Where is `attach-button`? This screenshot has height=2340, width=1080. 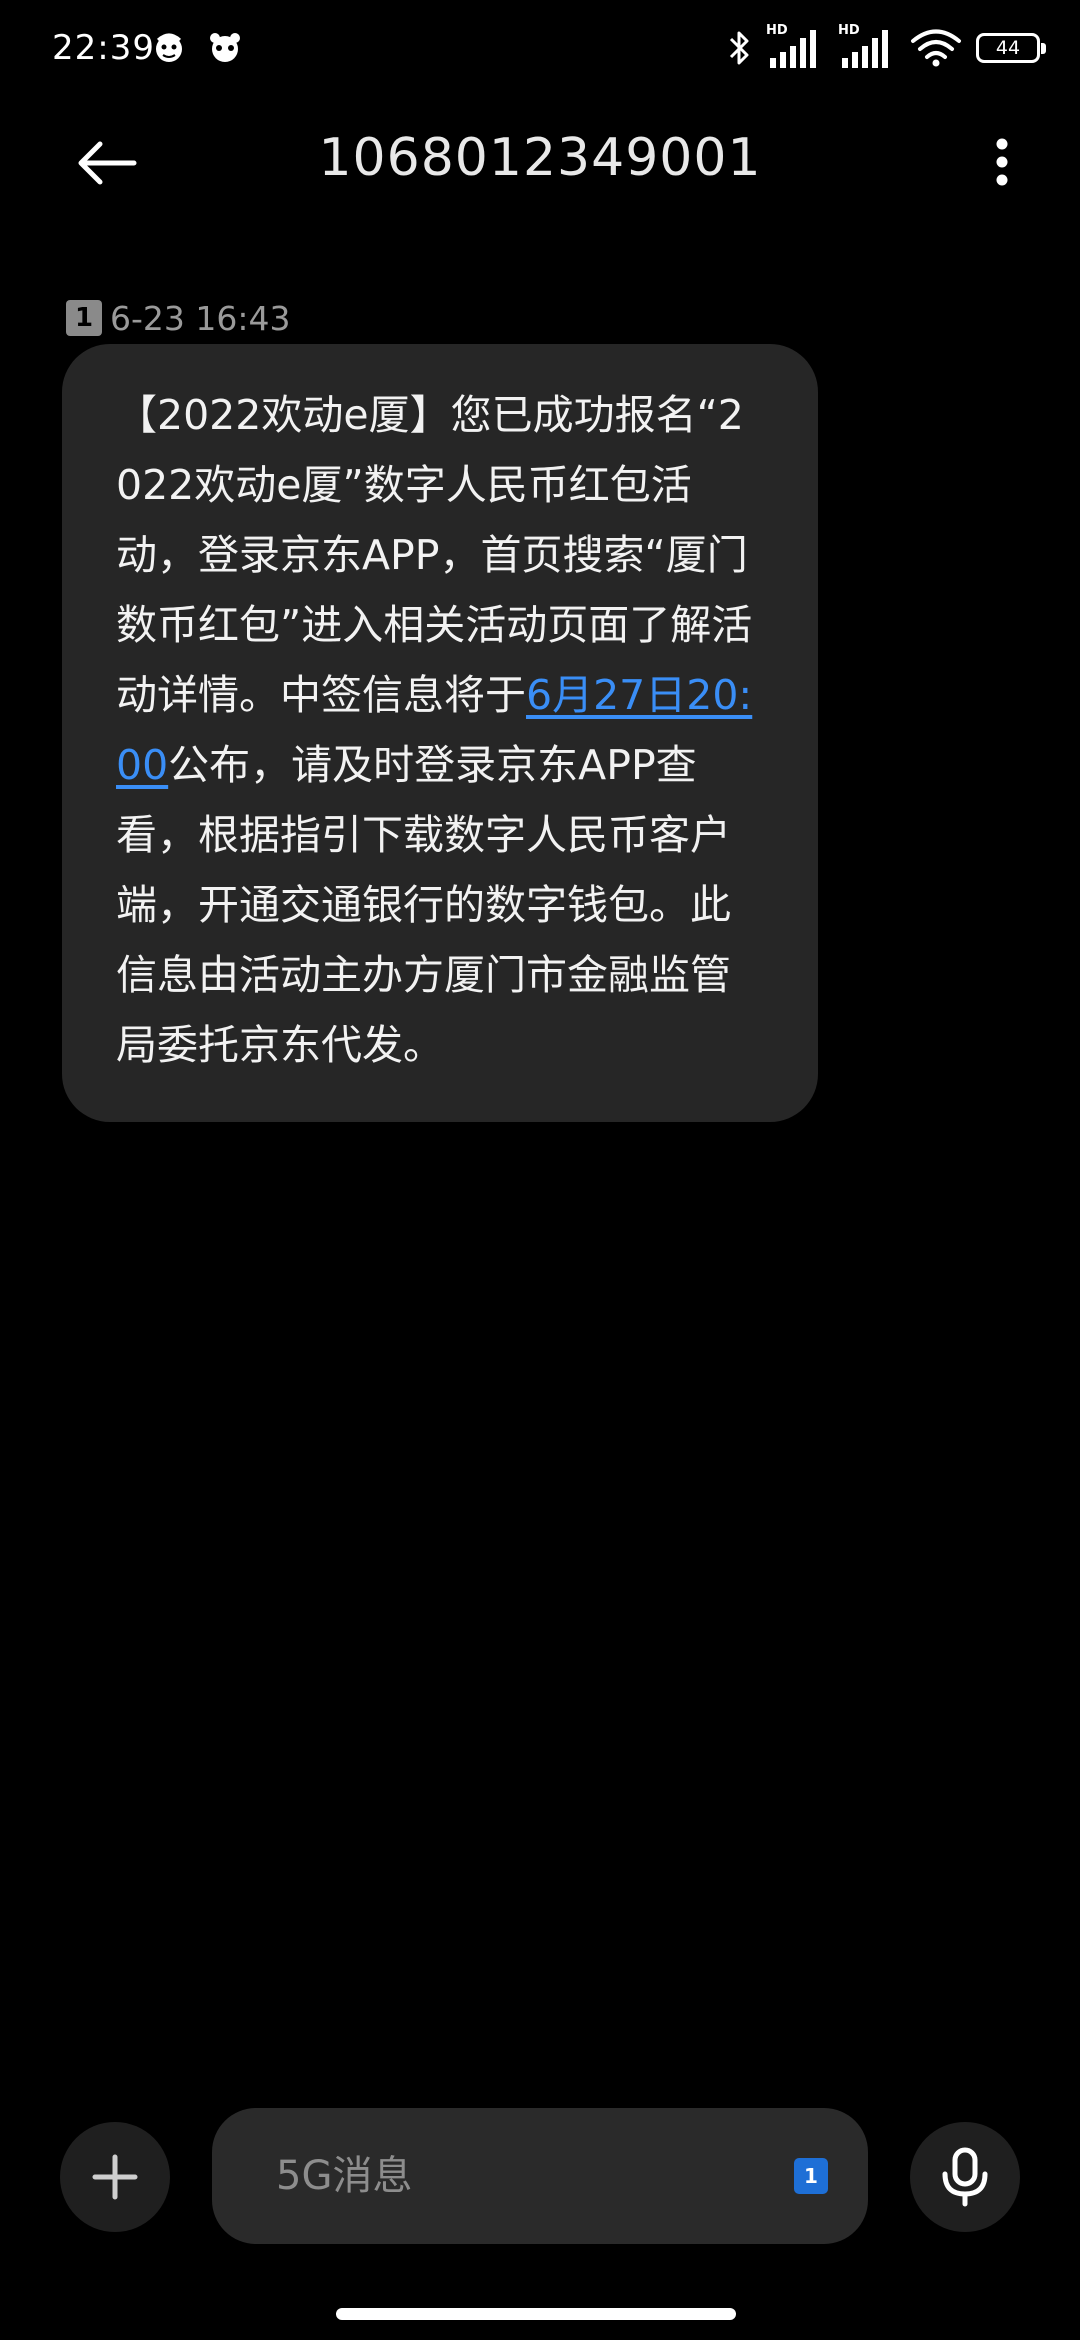
attach-button is located at coordinates (115, 2177).